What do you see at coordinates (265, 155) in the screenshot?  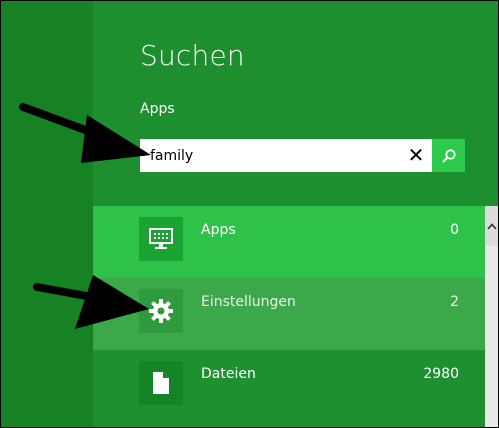 I see `search-input` at bounding box center [265, 155].